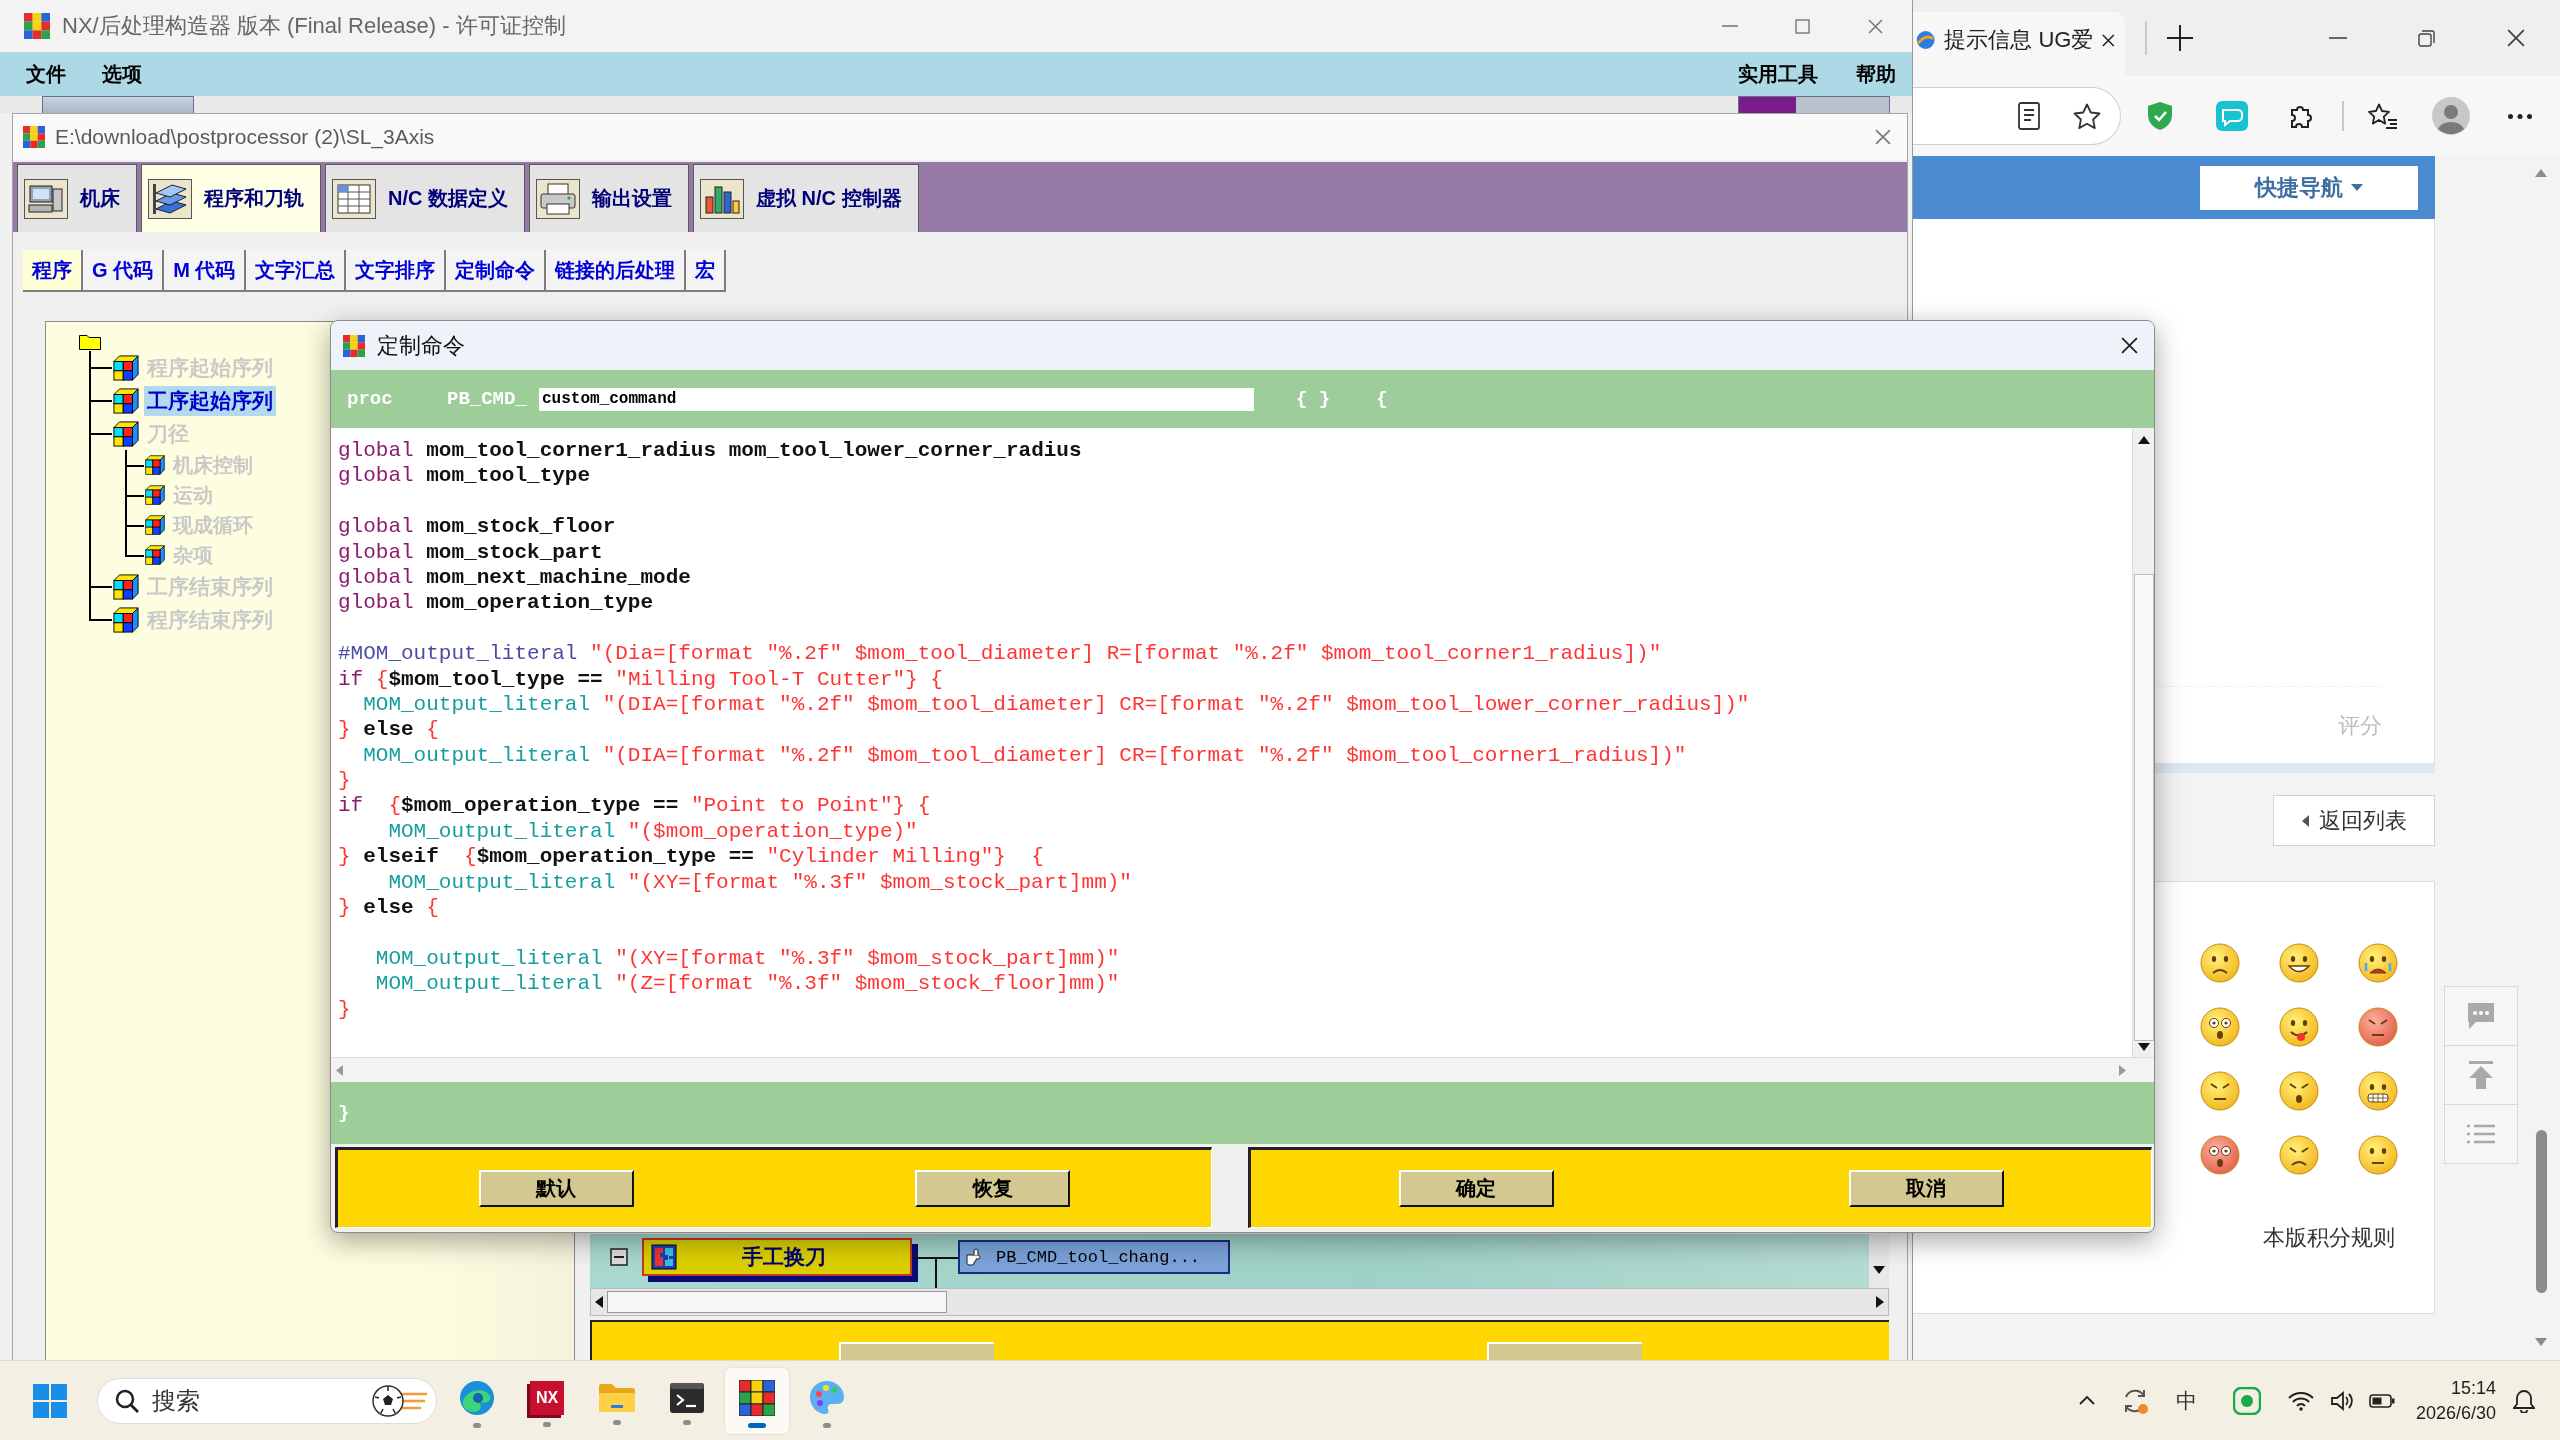 This screenshot has height=1440, width=2560. Describe the element at coordinates (2381, 1400) in the screenshot. I see `battery-icon` at that location.